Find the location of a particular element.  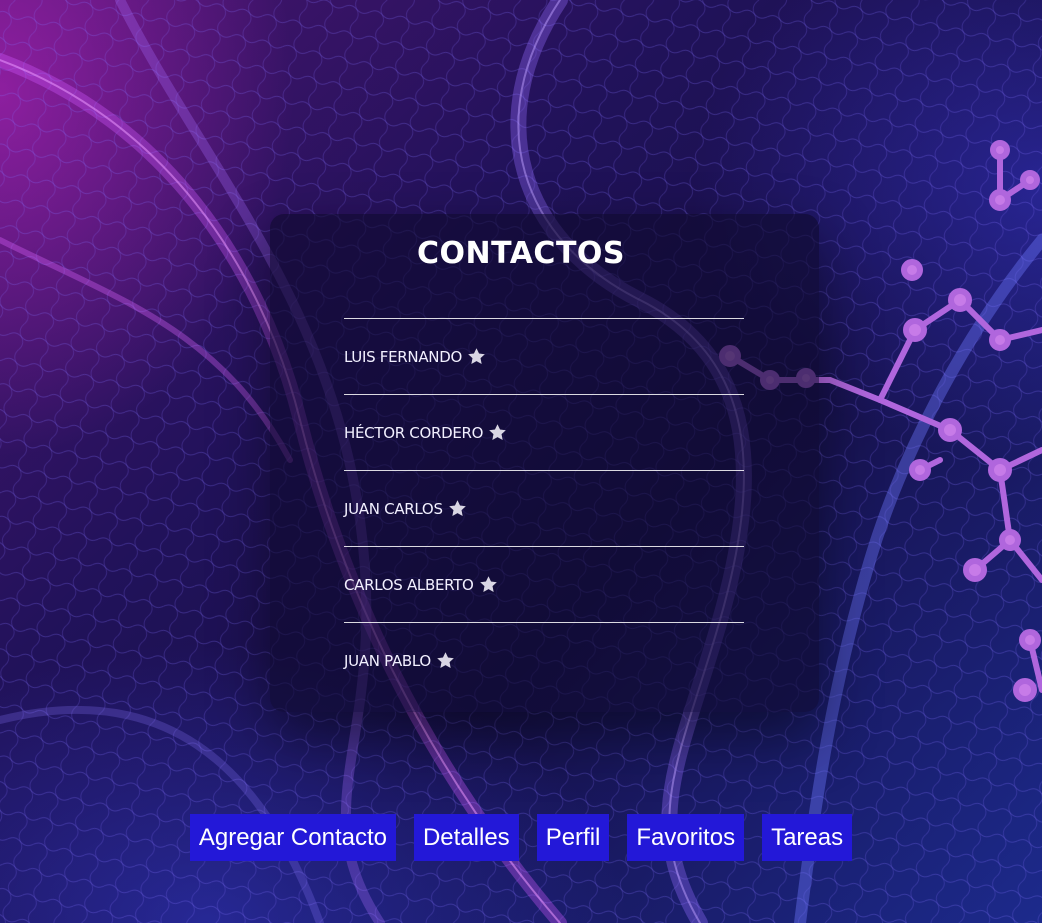

contact-name: JUAN CARLOS is located at coordinates (393, 508).